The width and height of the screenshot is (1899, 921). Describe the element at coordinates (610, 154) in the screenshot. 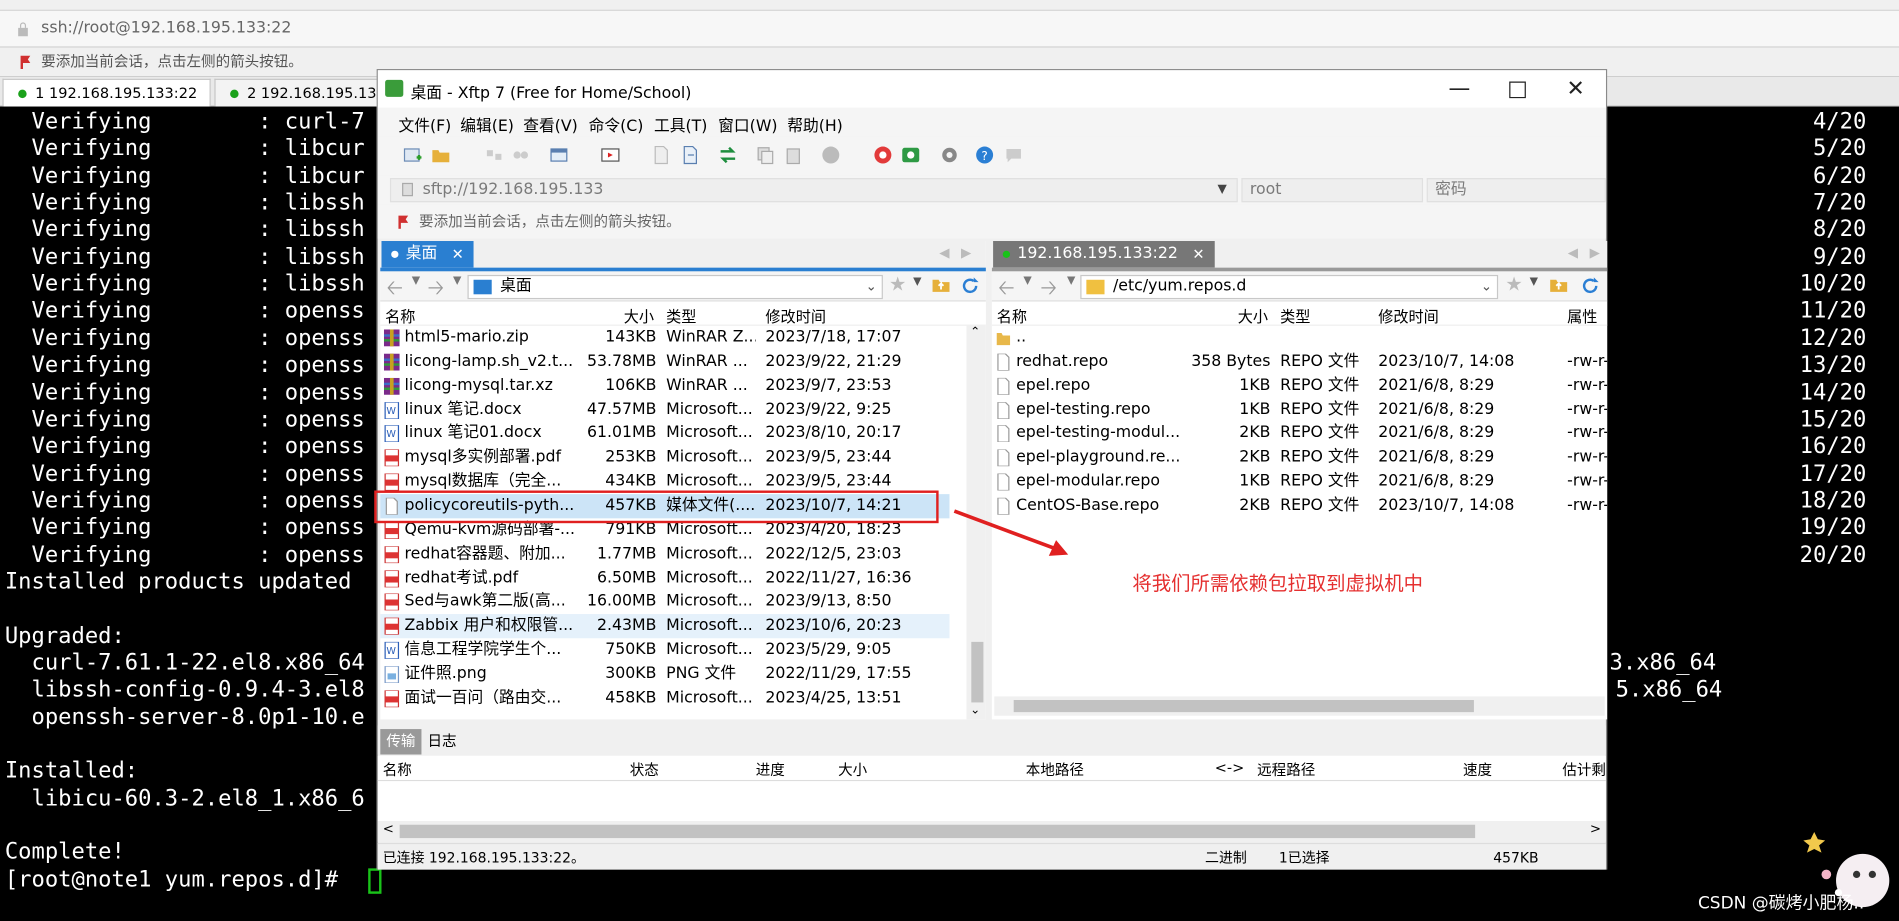

I see `open-terminal-icon` at that location.